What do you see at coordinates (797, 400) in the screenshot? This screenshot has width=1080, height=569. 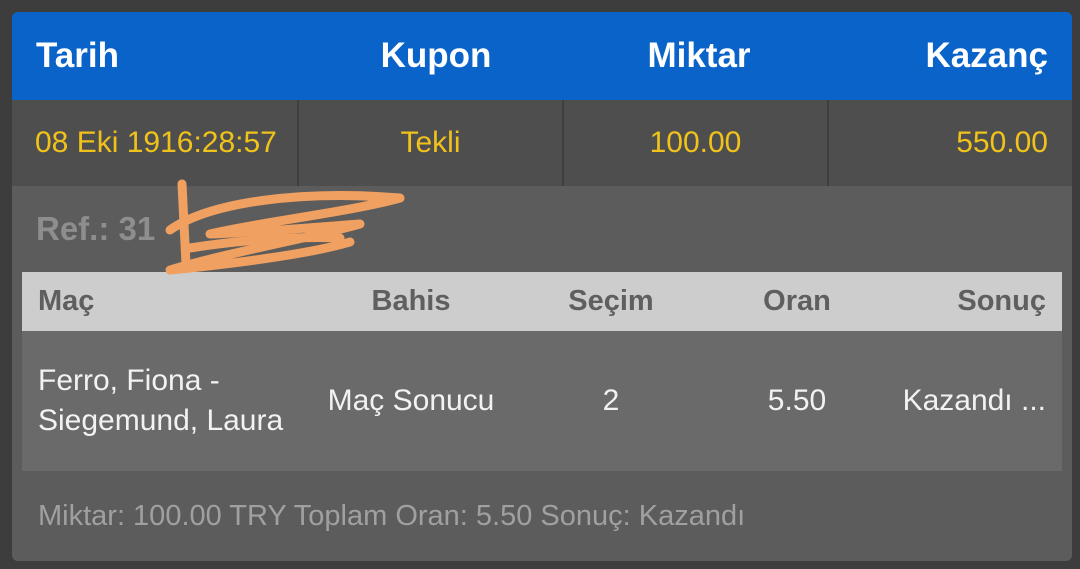 I see `cell-odds: 5.50` at bounding box center [797, 400].